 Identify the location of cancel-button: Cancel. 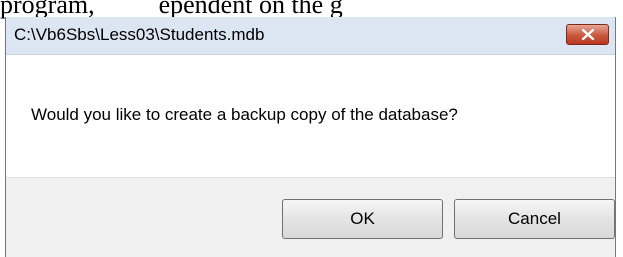
(534, 219).